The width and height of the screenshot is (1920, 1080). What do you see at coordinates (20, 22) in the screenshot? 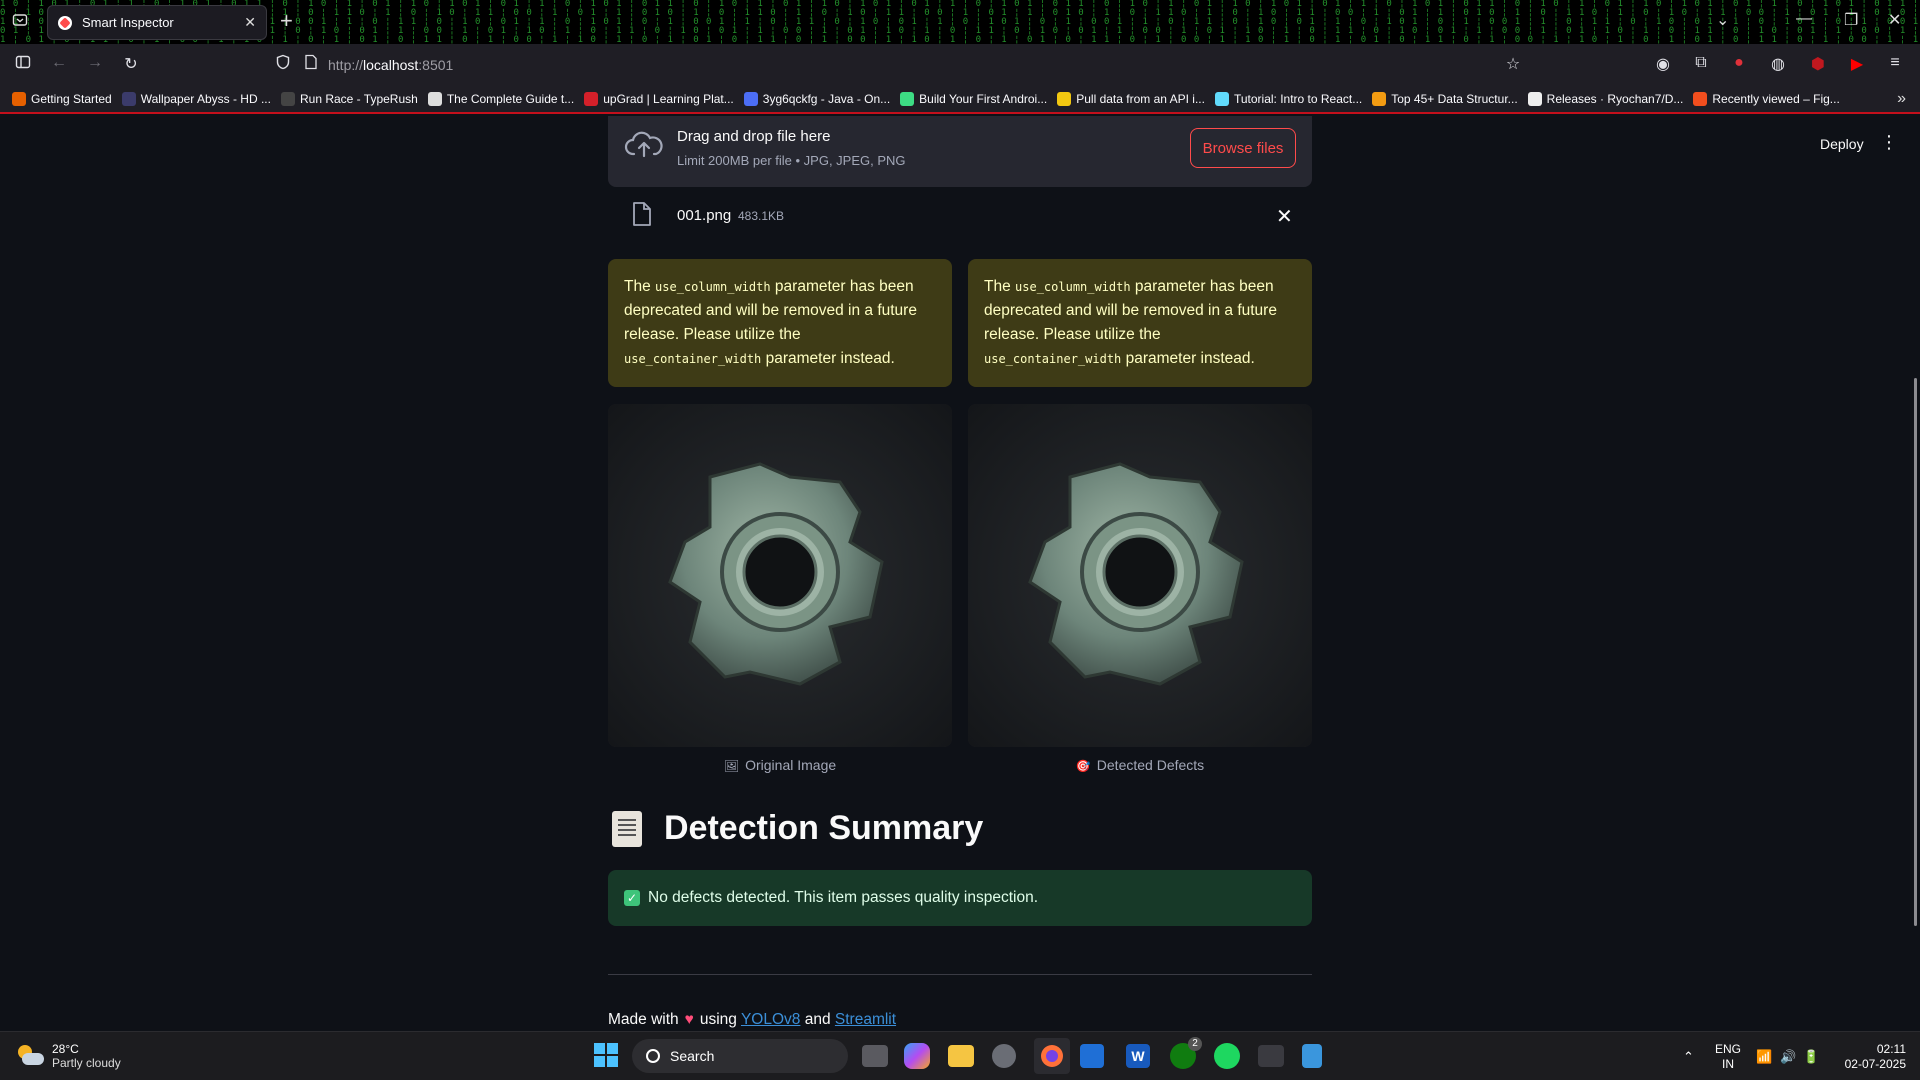
I see `tab-list-button` at bounding box center [20, 22].